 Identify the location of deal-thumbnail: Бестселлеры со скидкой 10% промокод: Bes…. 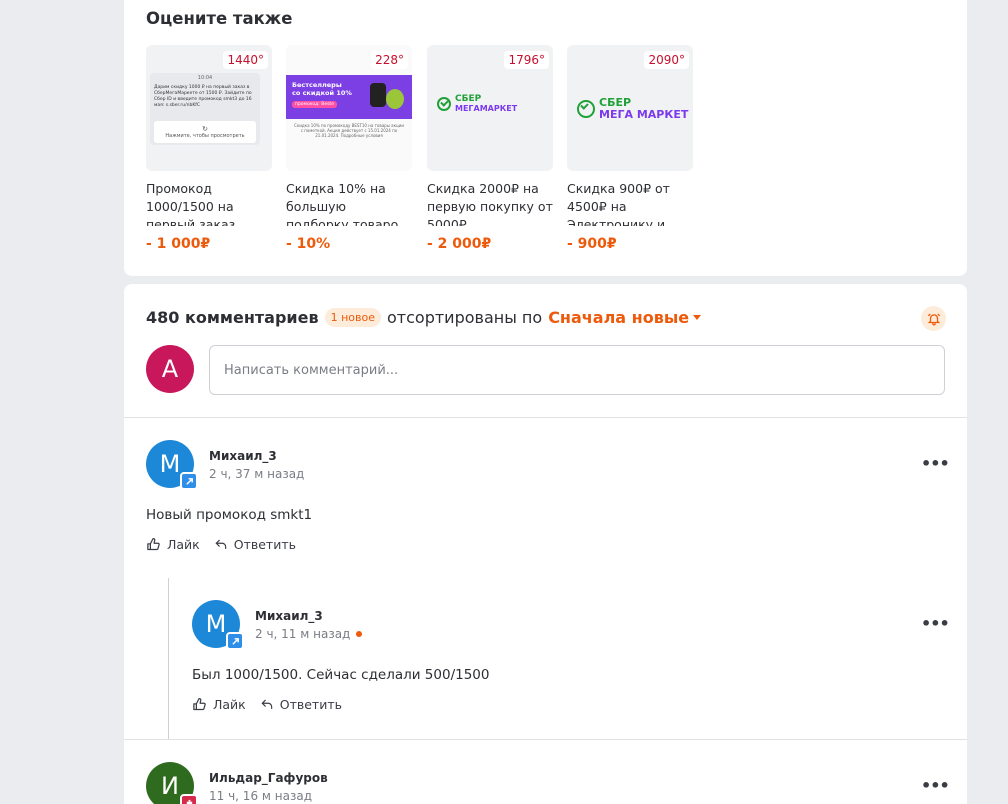
(349, 108).